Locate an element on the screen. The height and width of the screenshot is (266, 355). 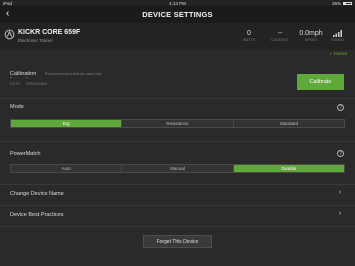
battery-icon is located at coordinates (347, 3).